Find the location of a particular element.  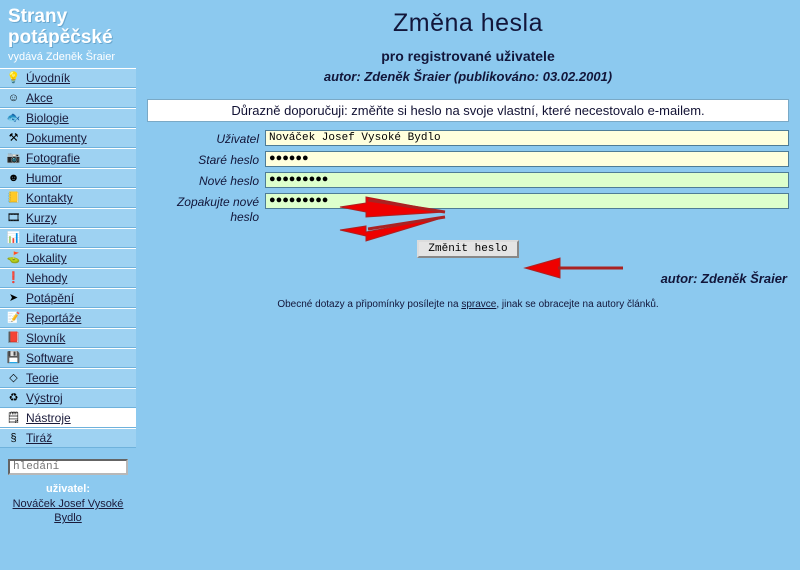

sidebar-item-label: Tiráž is located at coordinates (39, 438).